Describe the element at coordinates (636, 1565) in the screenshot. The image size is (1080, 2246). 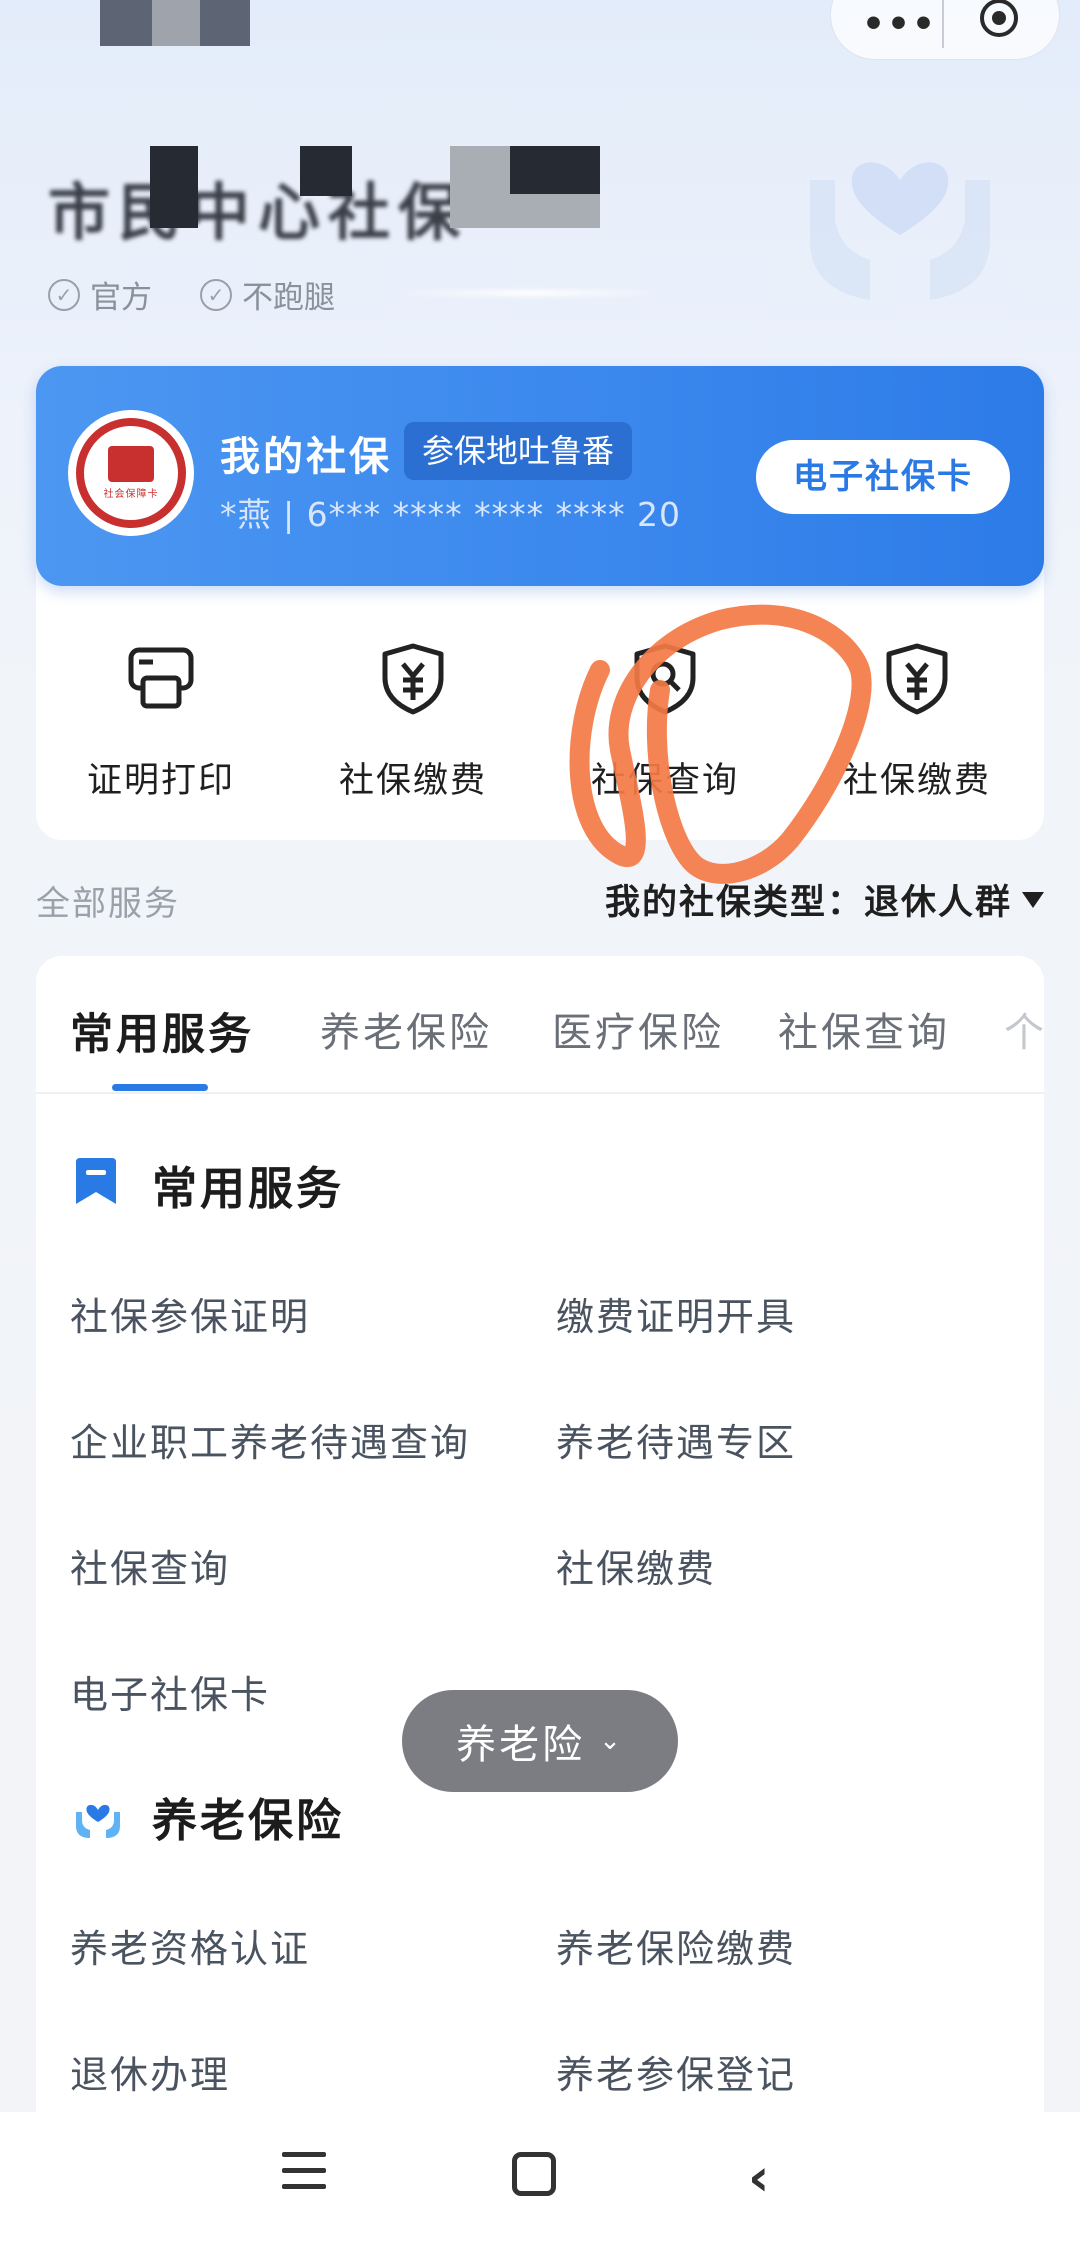
I see `service-item: 社保缴费` at that location.